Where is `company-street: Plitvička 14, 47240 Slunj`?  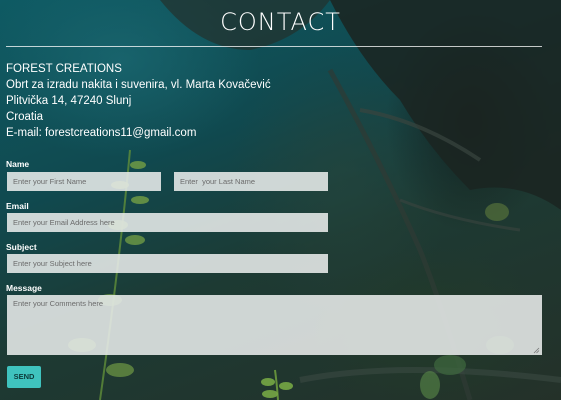 company-street: Plitvička 14, 47240 Slunj is located at coordinates (69, 101).